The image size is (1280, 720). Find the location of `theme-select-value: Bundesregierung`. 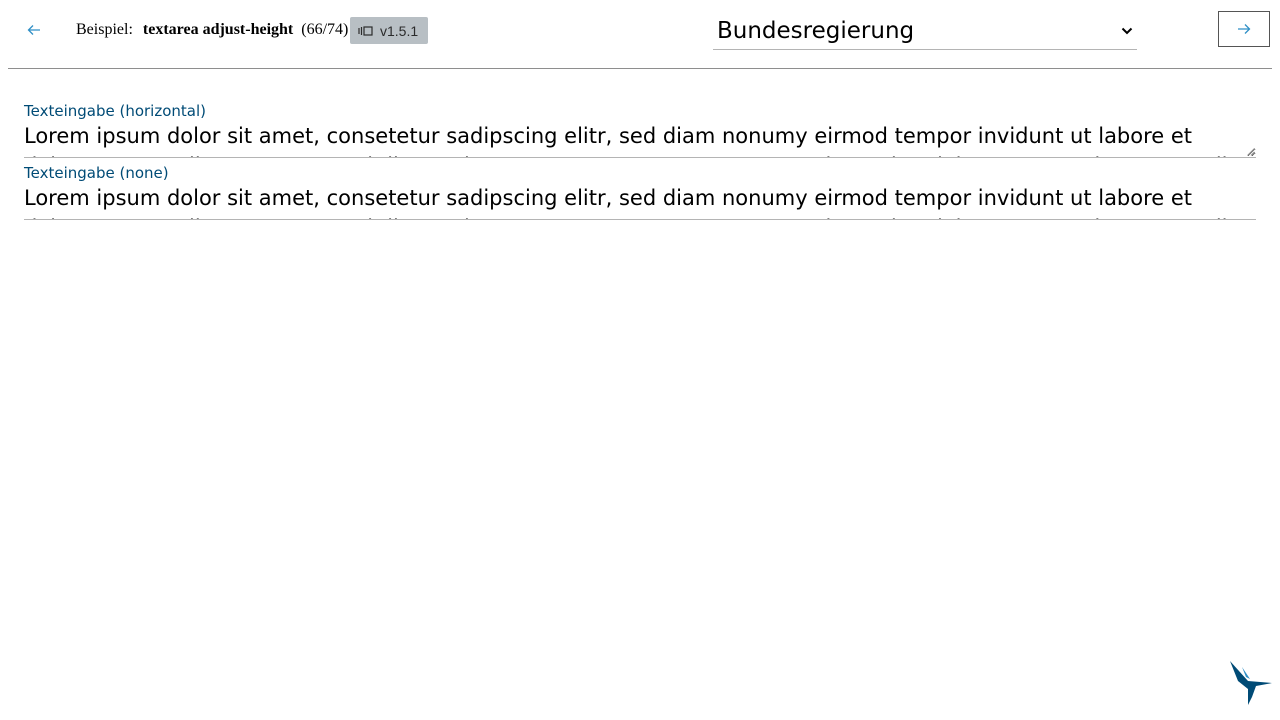

theme-select-value: Bundesregierung is located at coordinates (816, 30).